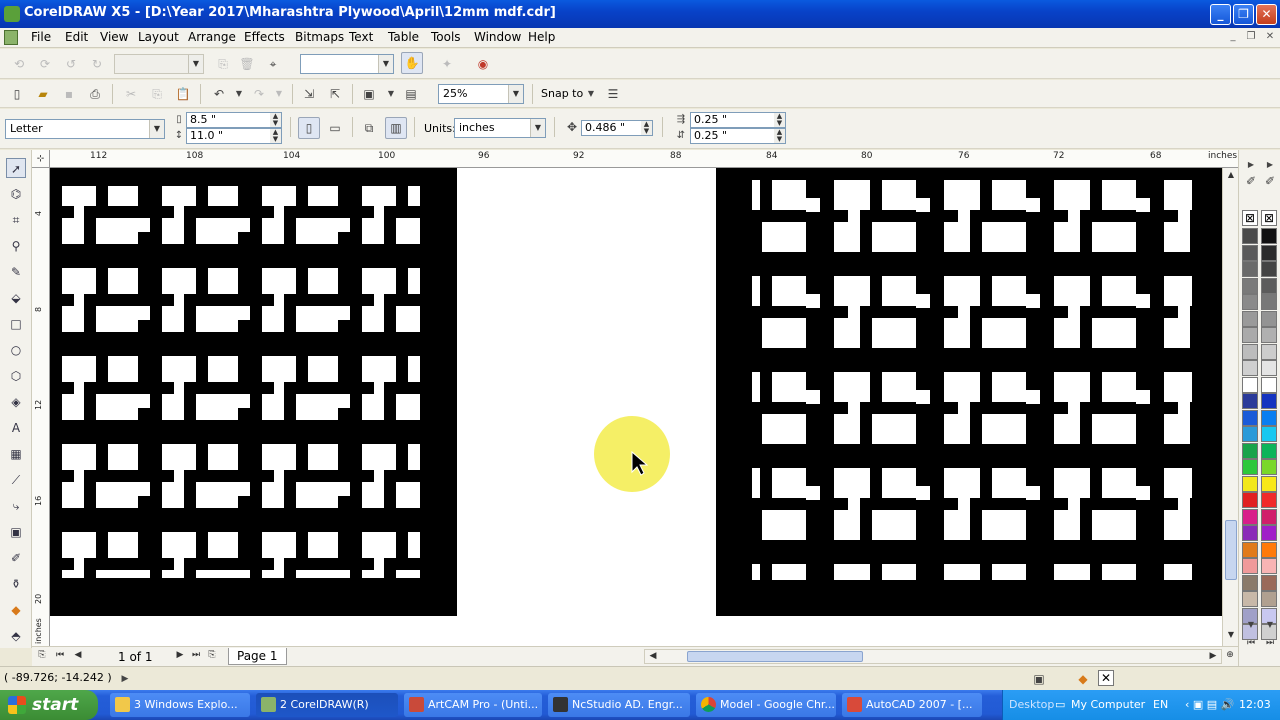  I want to click on current-page-button: ▥, so click(396, 128).